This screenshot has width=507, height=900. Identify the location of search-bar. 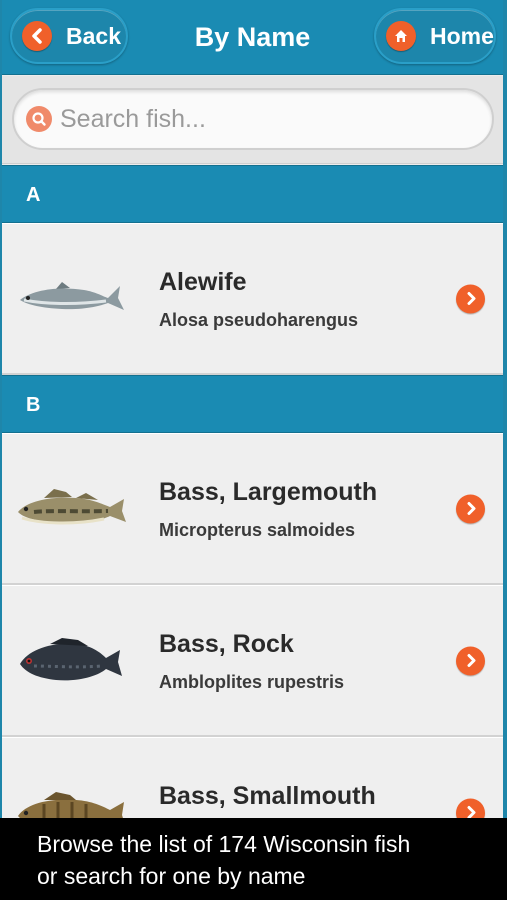
(252, 120).